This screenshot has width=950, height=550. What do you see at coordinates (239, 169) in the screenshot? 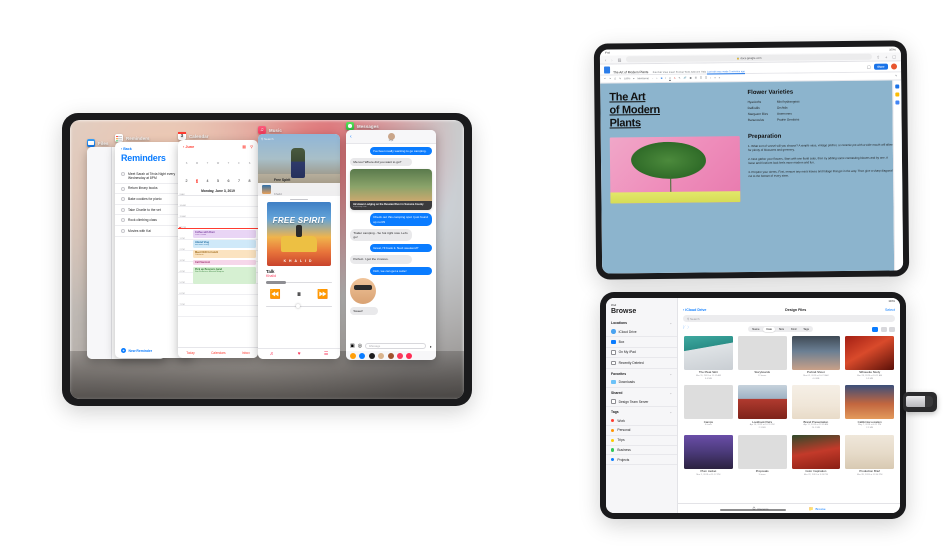
I see `calendar-day: F 7` at bounding box center [239, 169].